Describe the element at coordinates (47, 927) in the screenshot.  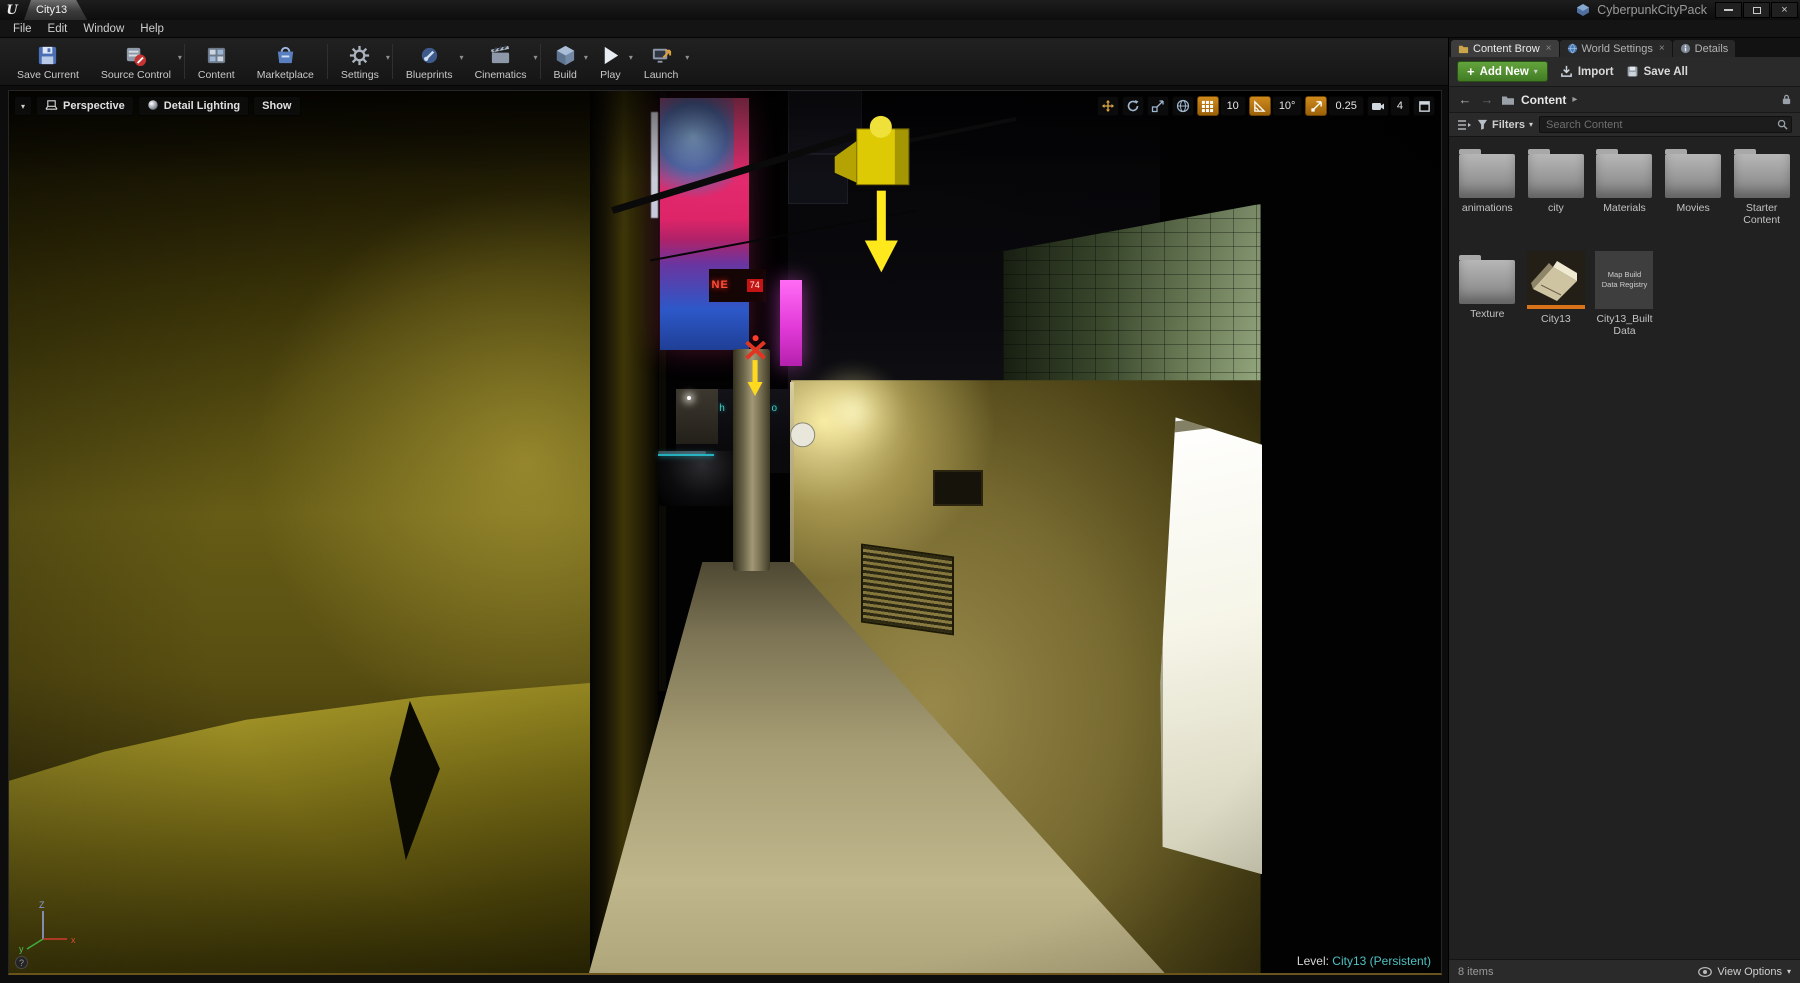
I see `axis-indicator: Z y x` at that location.